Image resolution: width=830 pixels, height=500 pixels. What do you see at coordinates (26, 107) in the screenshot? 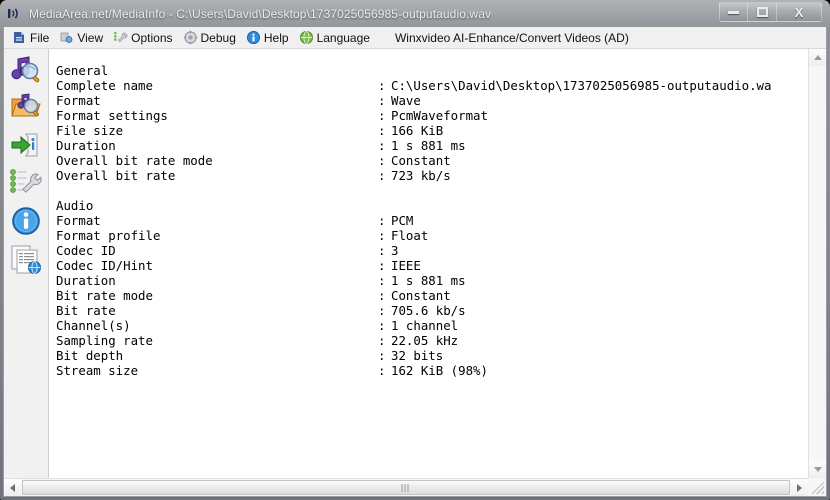
I see `open-folder-icon` at bounding box center [26, 107].